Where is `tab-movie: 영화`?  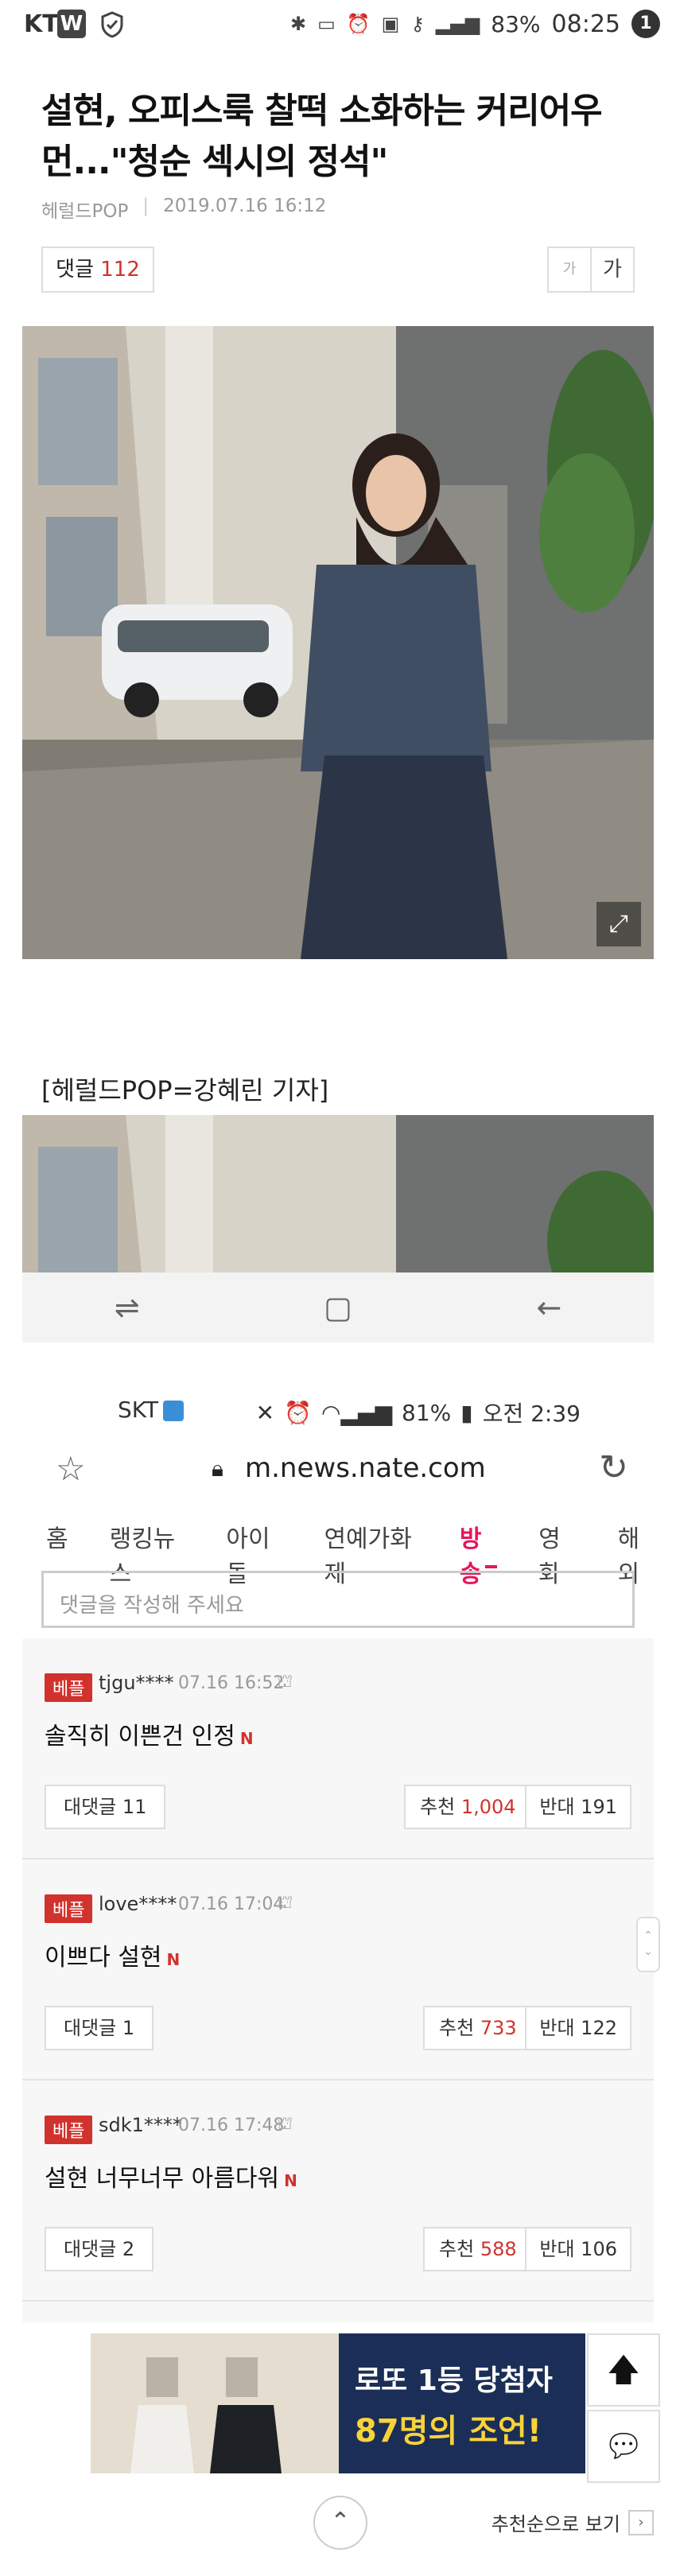
tab-movie: 영화 is located at coordinates (557, 1549).